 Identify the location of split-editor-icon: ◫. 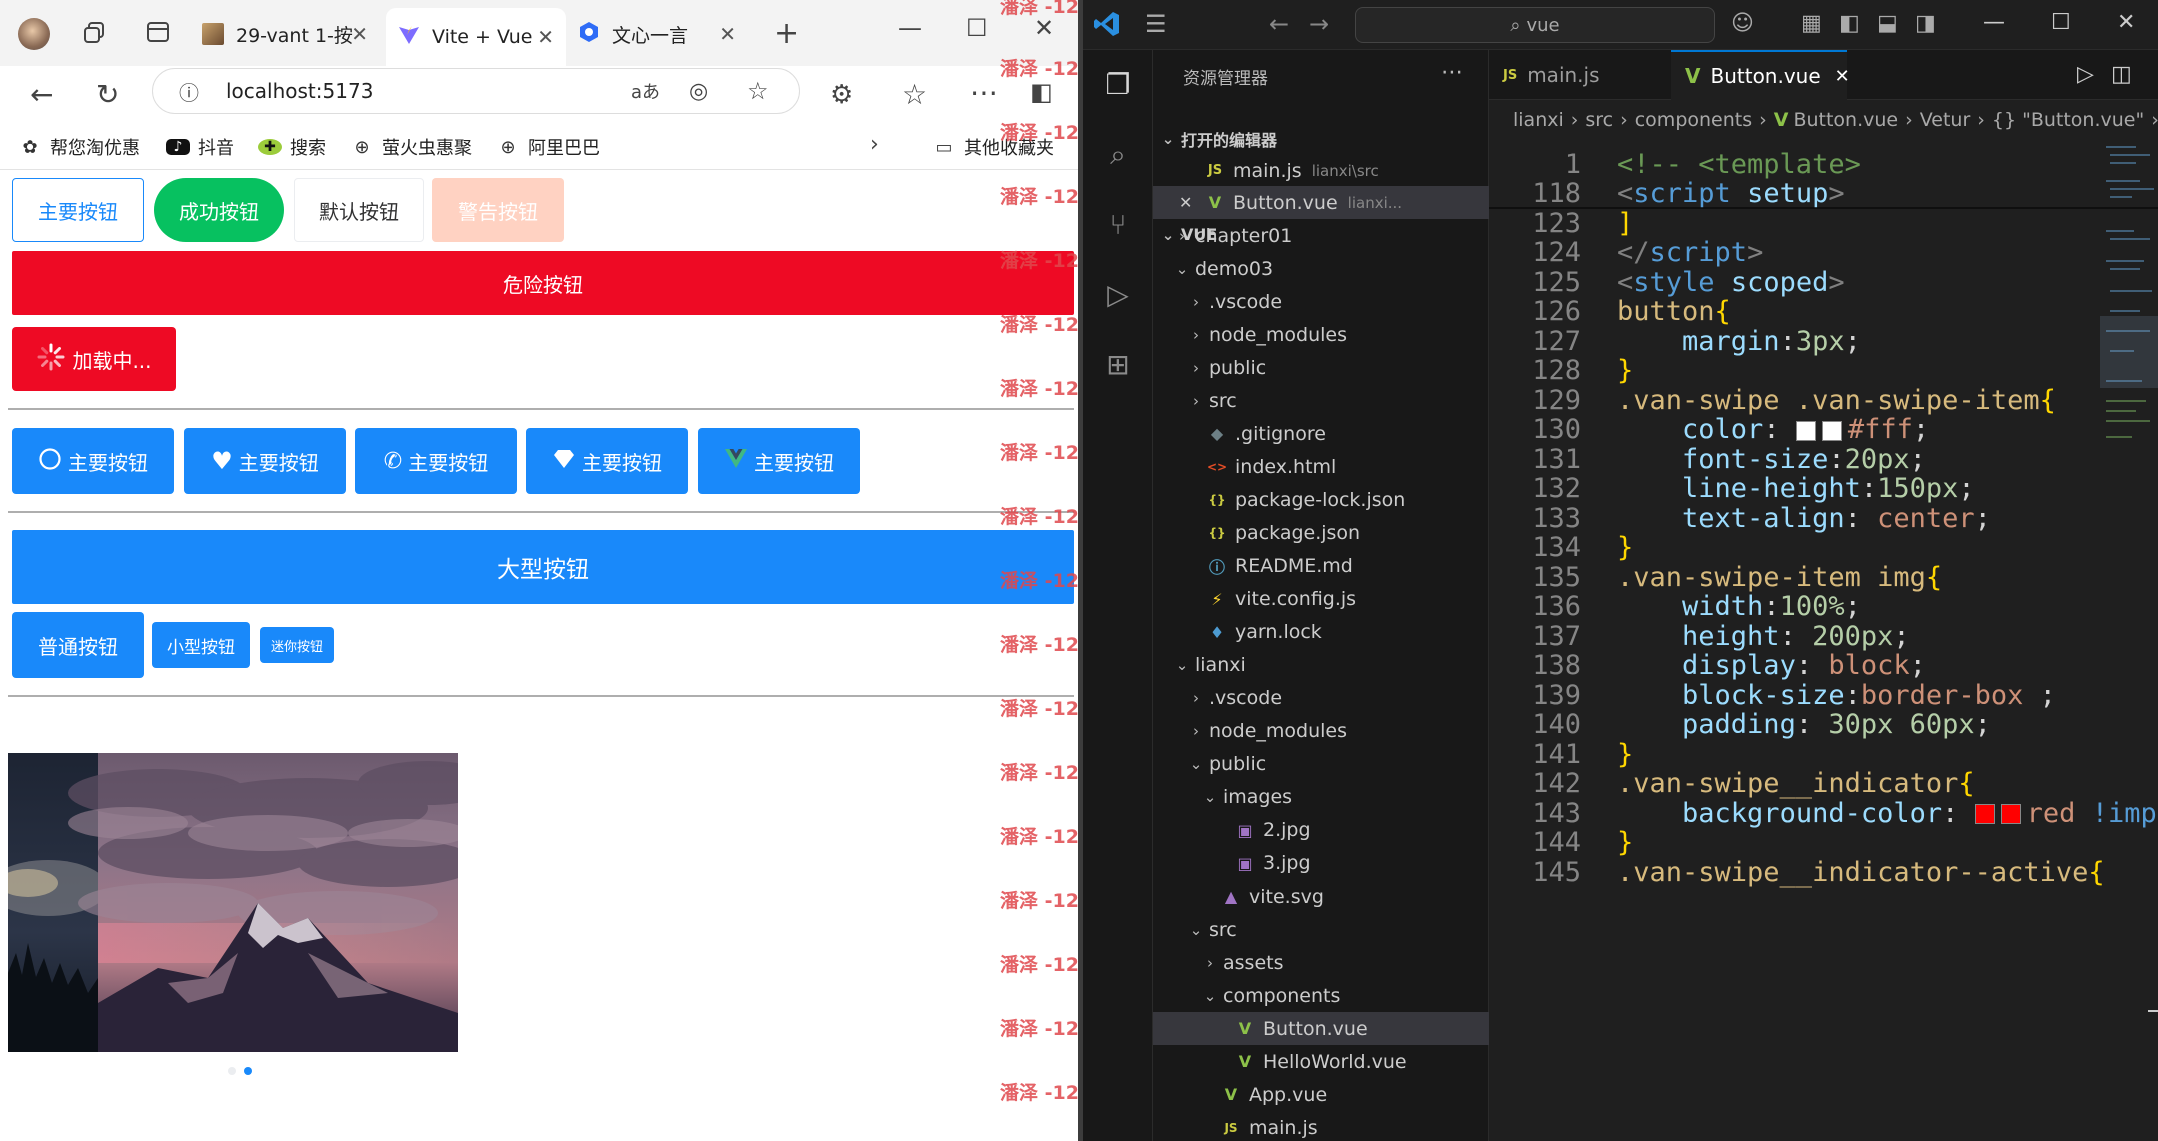
(2121, 74).